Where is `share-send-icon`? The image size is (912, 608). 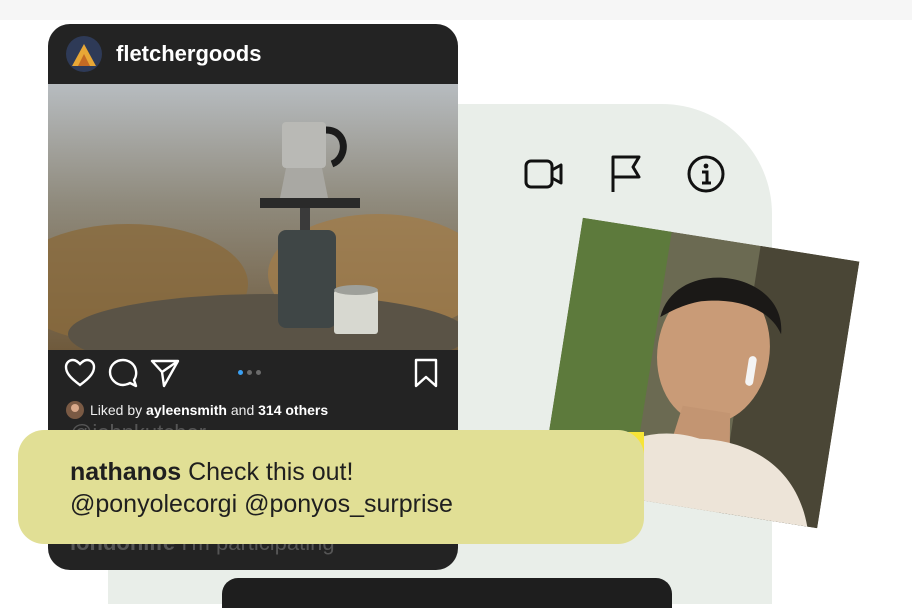
share-send-icon is located at coordinates (165, 373).